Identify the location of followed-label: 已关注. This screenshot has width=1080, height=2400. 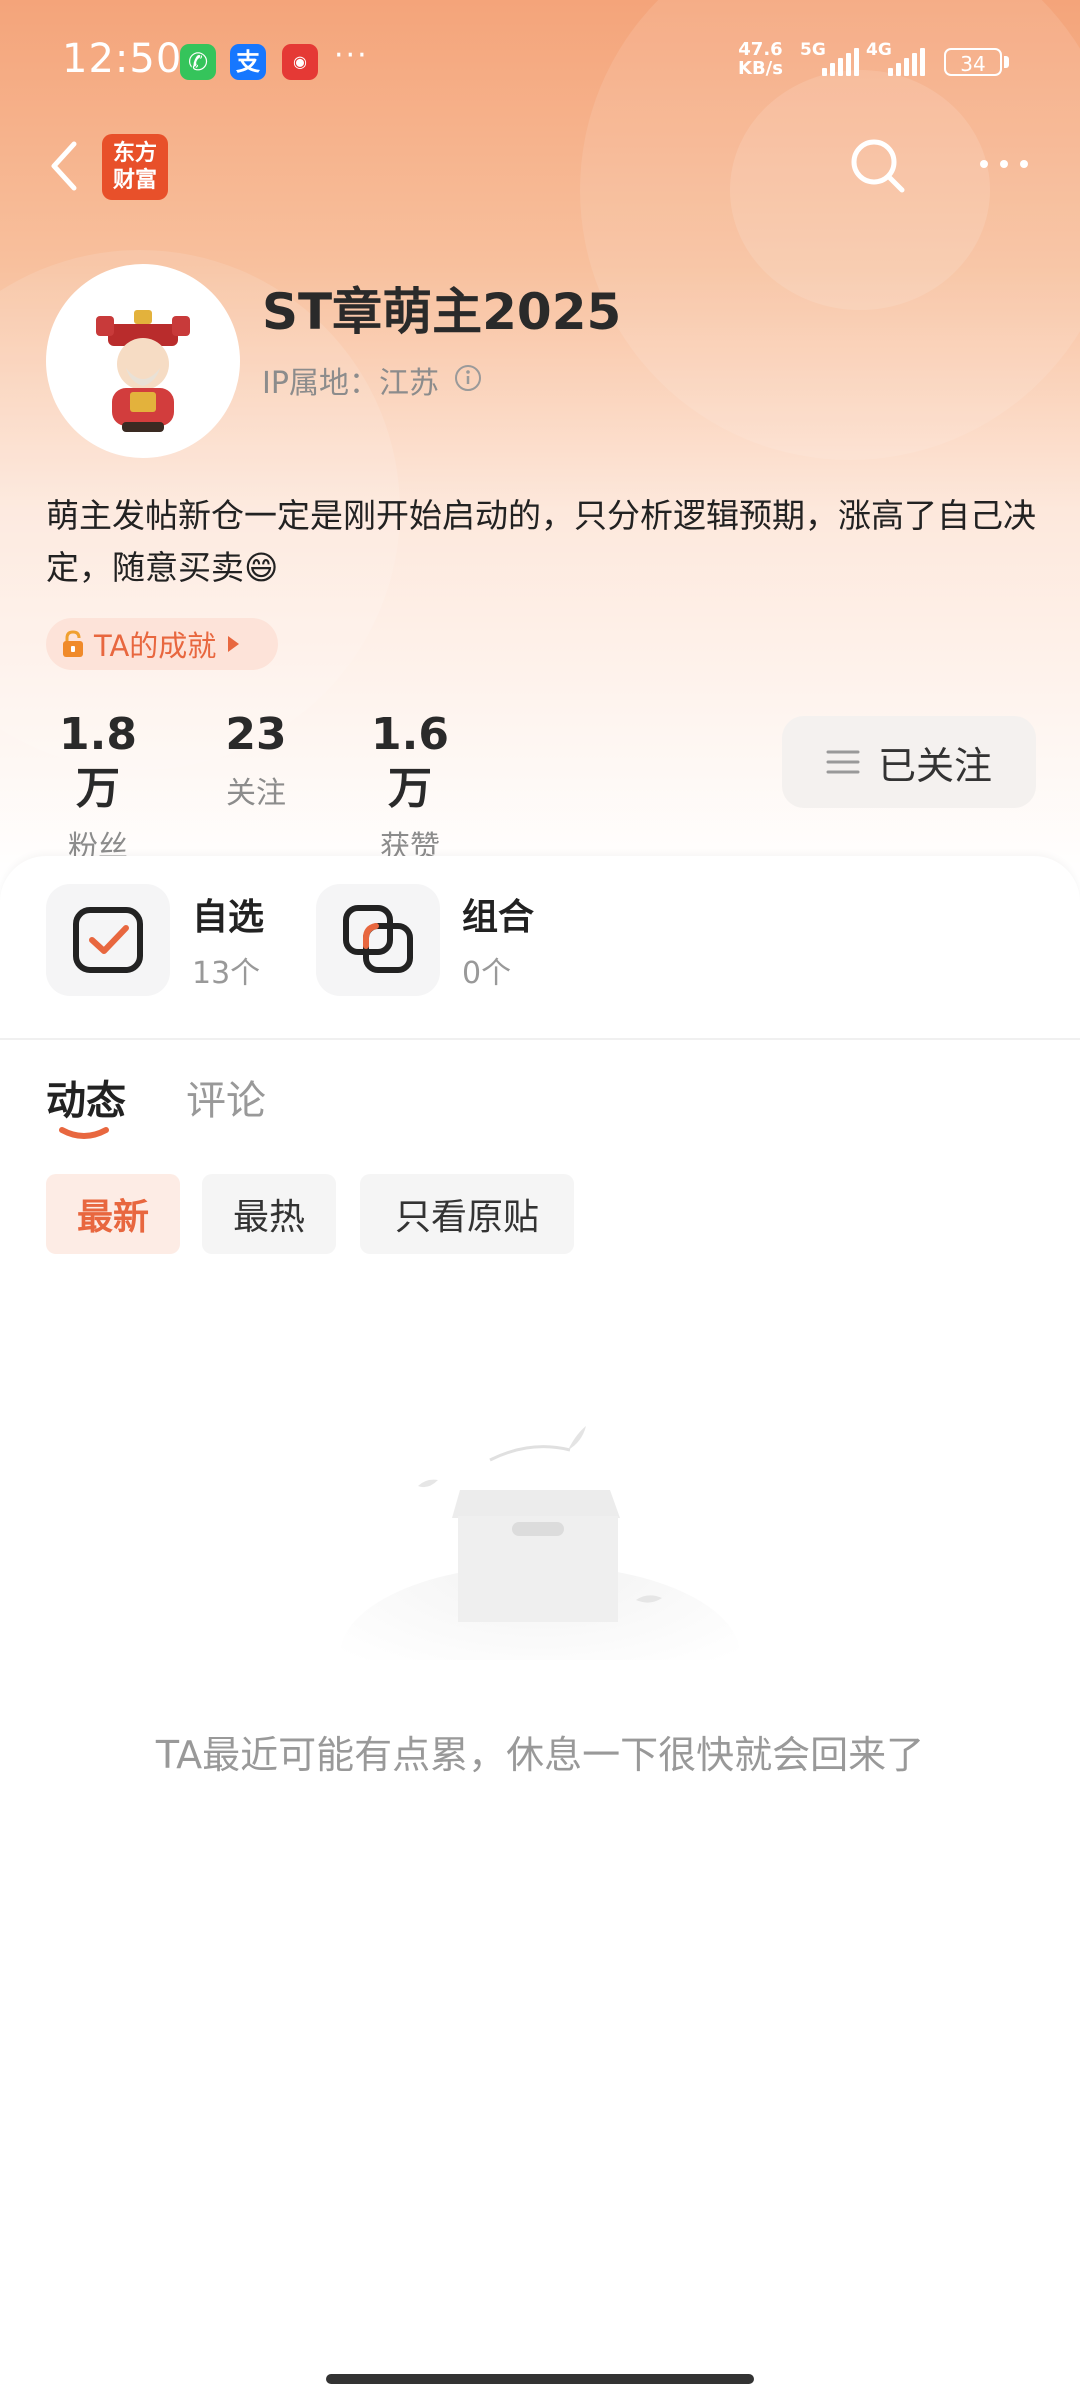
(934, 765).